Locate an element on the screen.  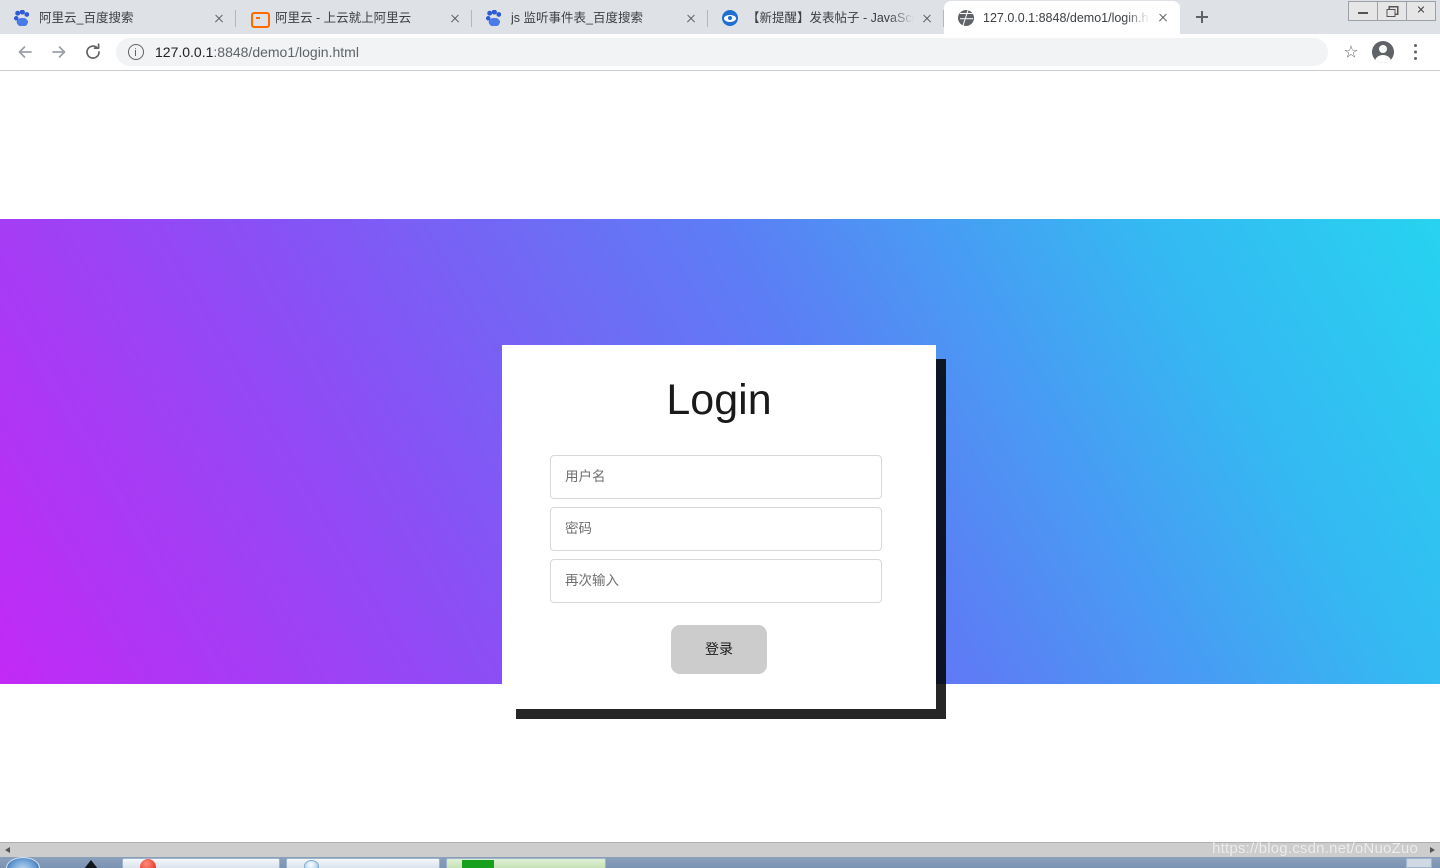
browser-tab-active: 127.0.0.1:8848/demo1/login.h is located at coordinates (1062, 17).